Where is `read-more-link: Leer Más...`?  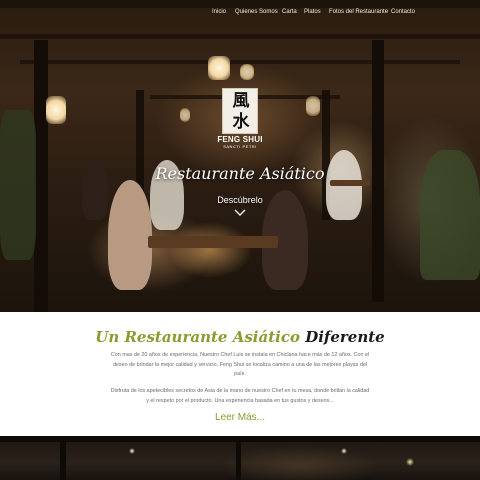 read-more-link: Leer Más... is located at coordinates (240, 417).